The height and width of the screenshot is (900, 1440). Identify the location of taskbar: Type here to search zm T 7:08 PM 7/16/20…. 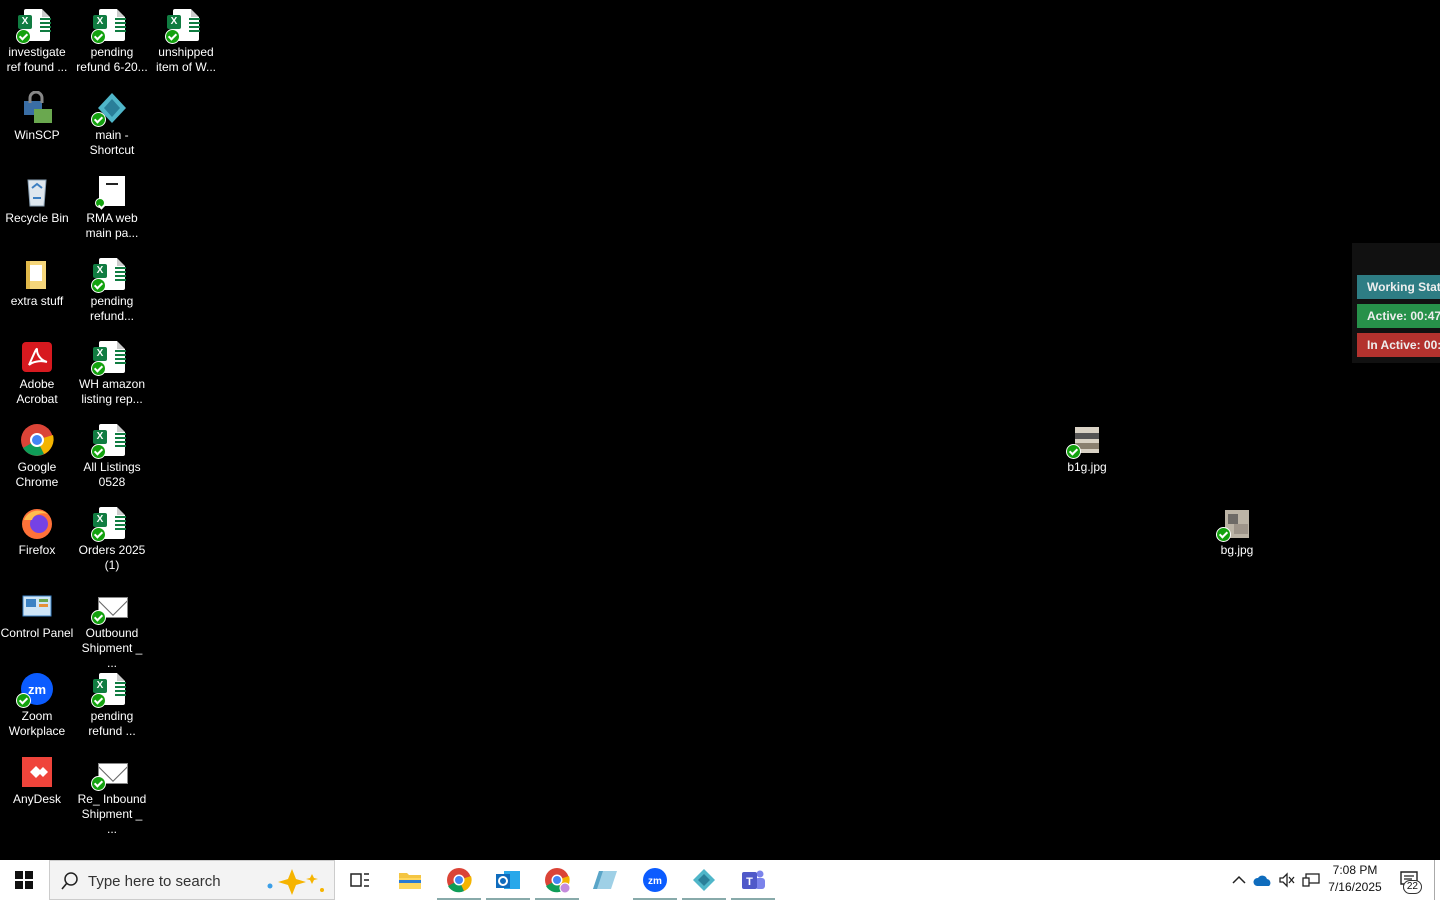
(720, 880).